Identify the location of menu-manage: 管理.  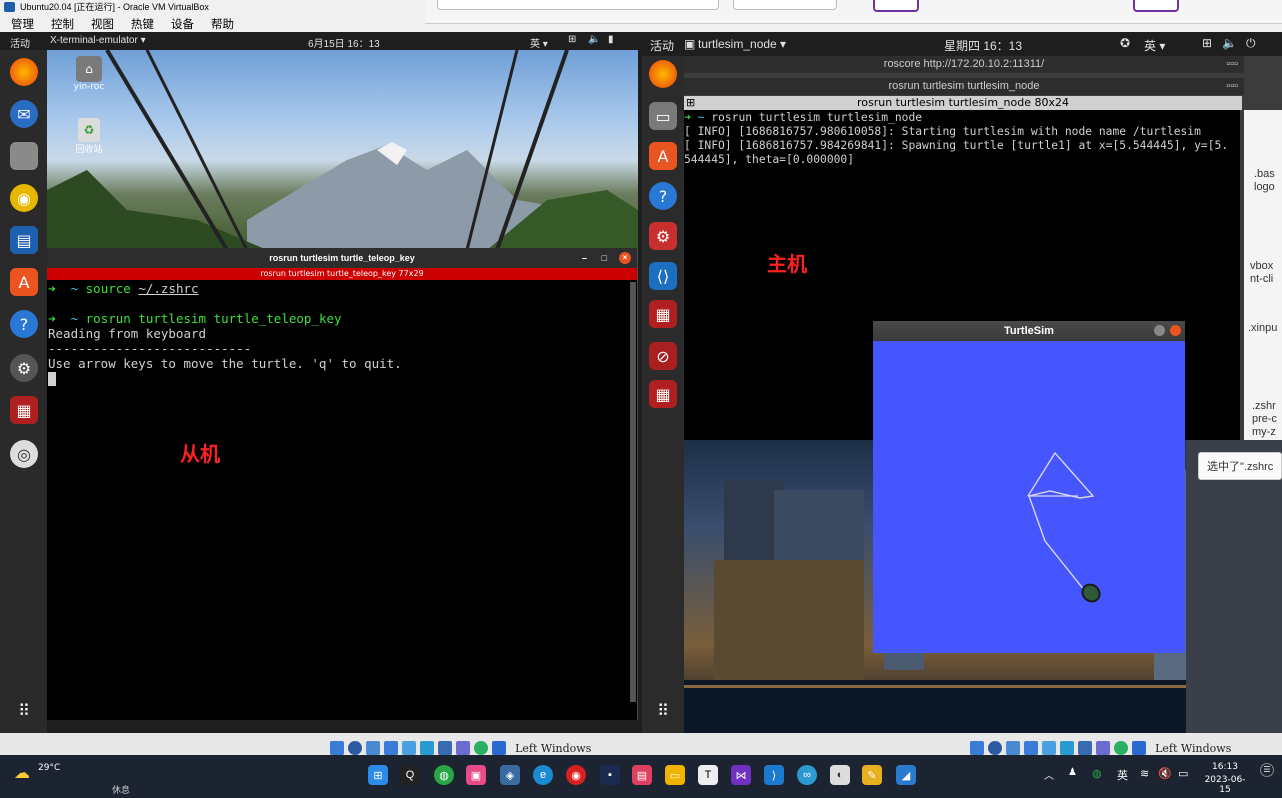
(20, 23).